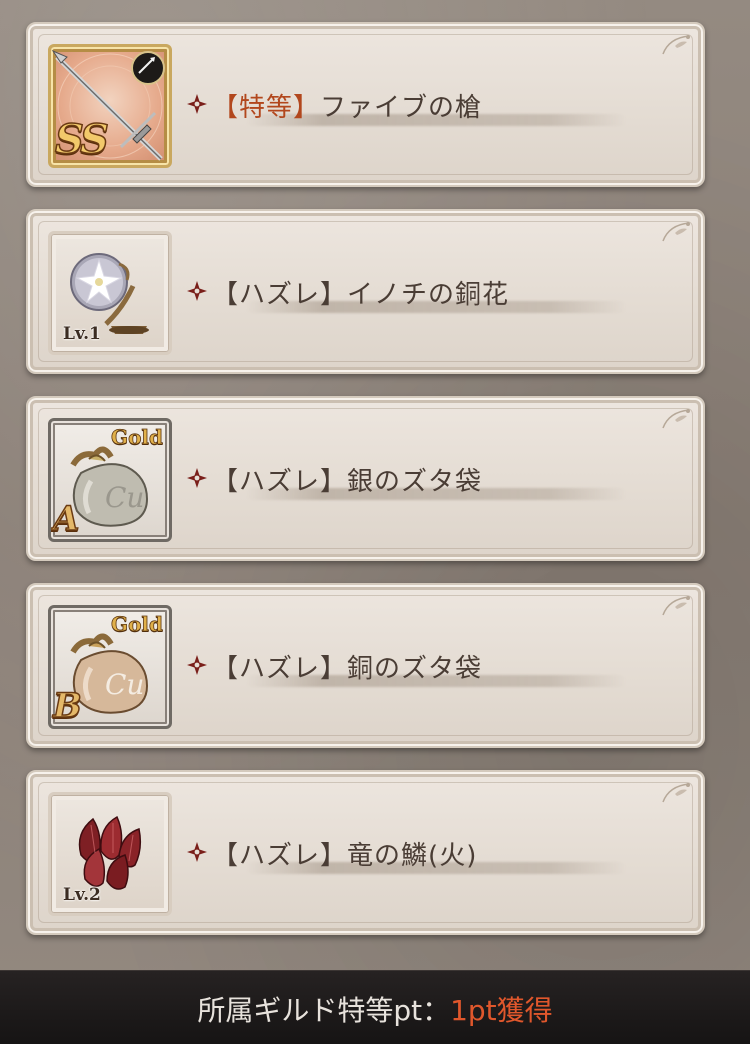 Image resolution: width=750 pixels, height=1044 pixels. I want to click on item-title: 【ハズレ】竜の鱗(火), so click(344, 853).